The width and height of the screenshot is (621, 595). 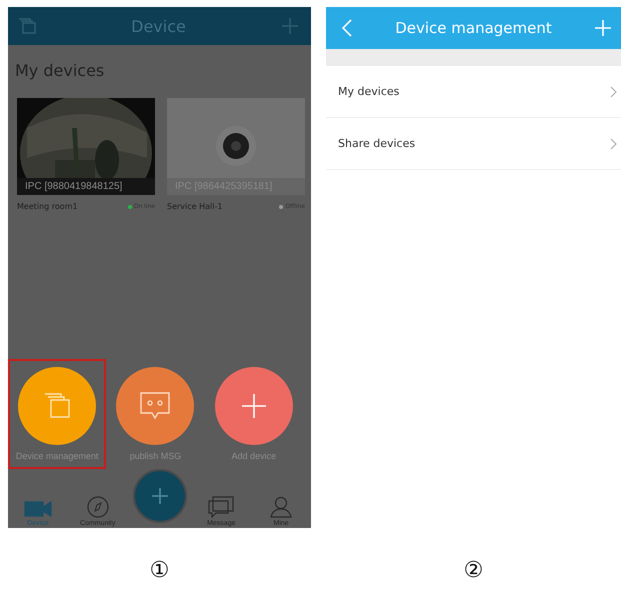 I want to click on person-icon, so click(x=281, y=507).